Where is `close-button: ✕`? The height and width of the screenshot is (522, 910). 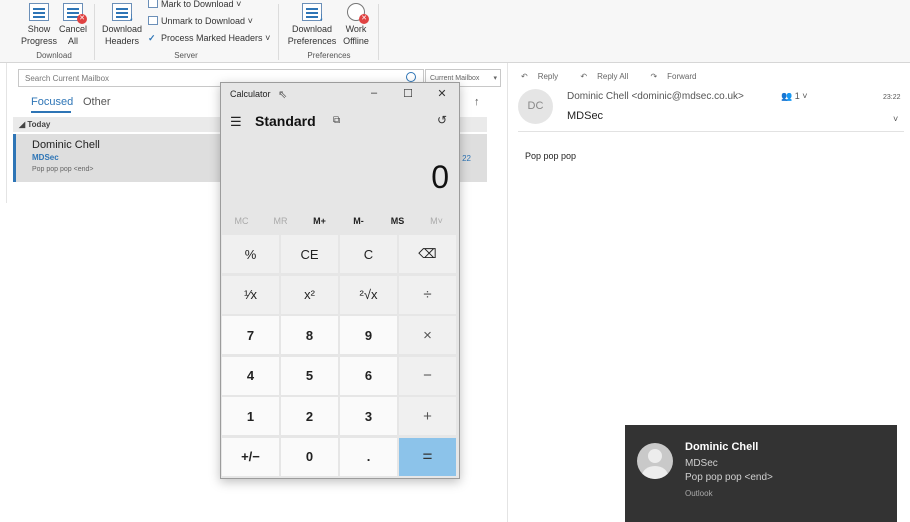
close-button: ✕ is located at coordinates (442, 93).